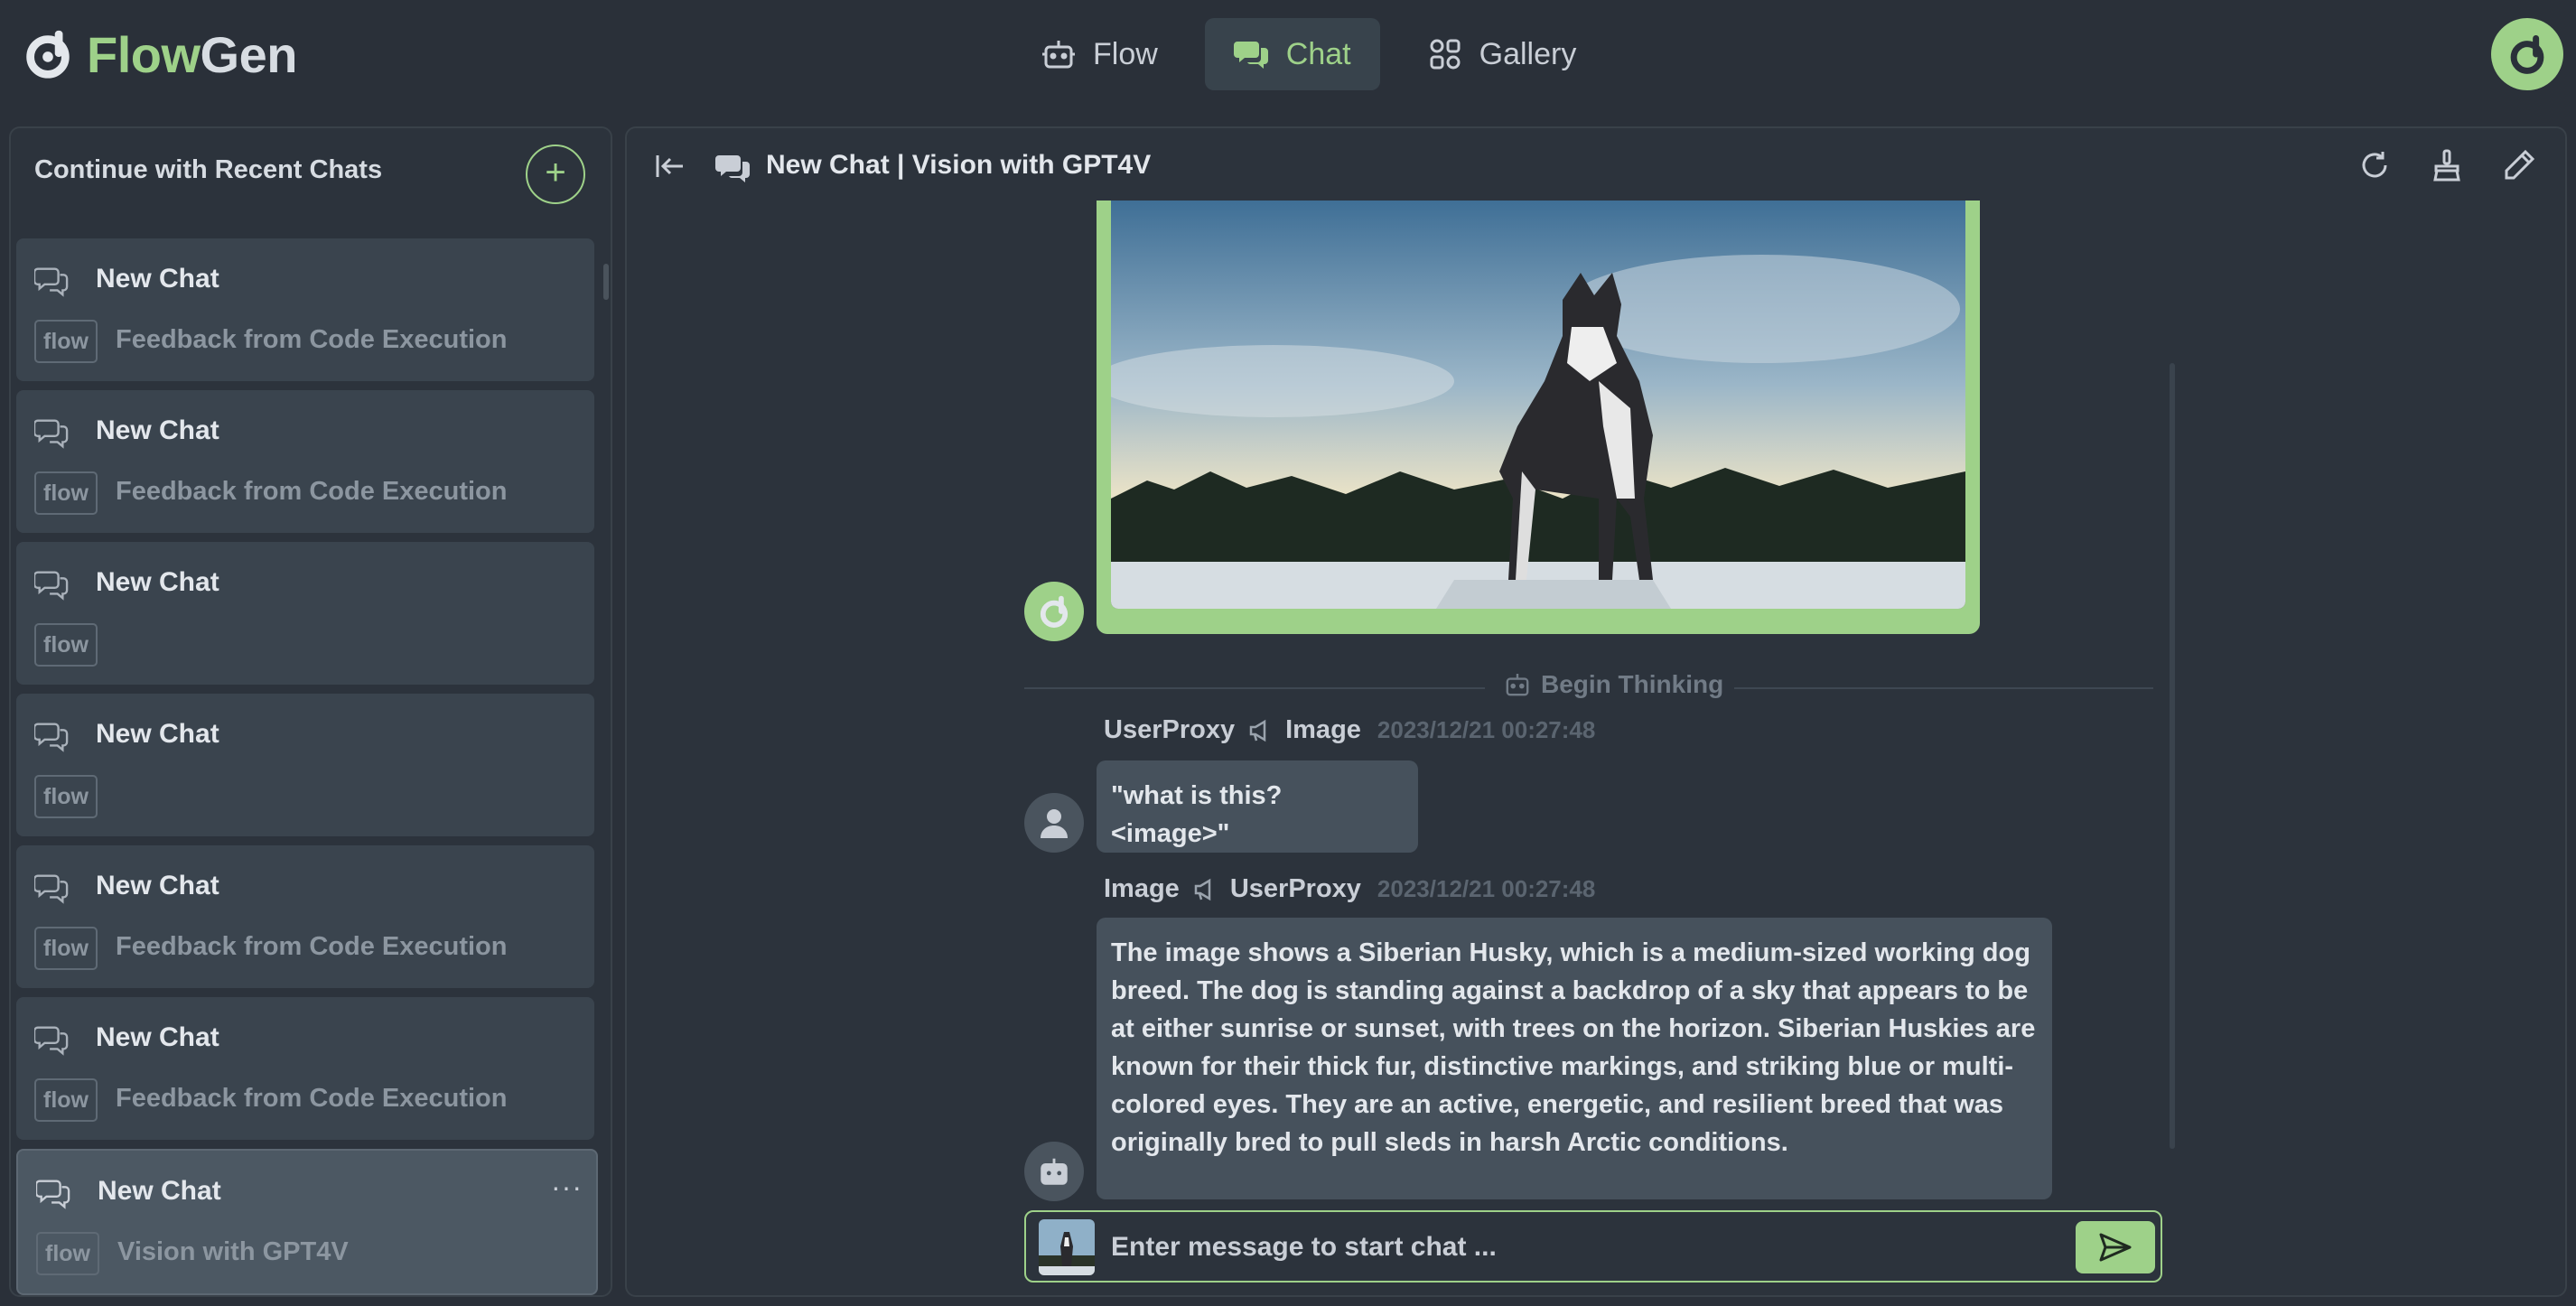 This screenshot has width=2576, height=1306. I want to click on person-icon, so click(1054, 823).